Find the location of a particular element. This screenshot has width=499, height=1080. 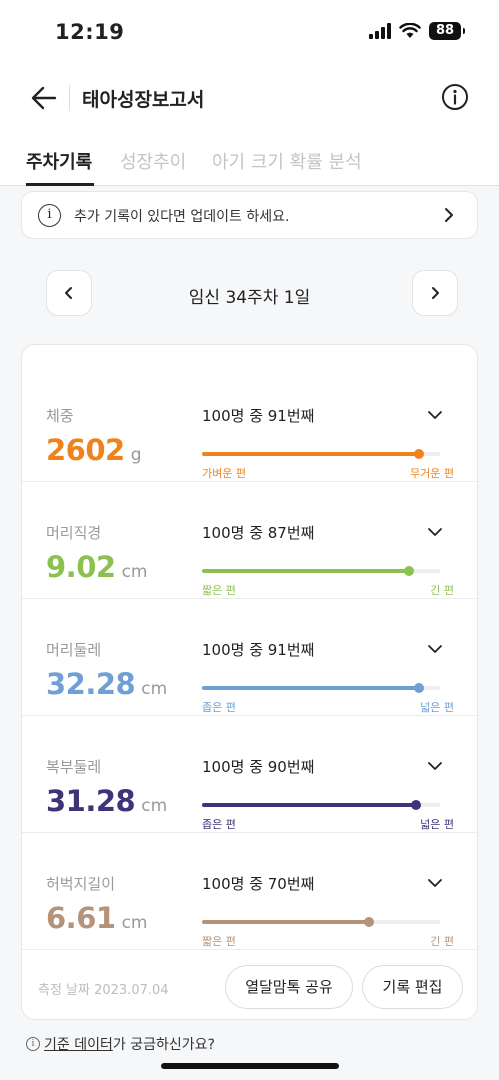

share-button: 열달맘톡 공유 is located at coordinates (289, 987).